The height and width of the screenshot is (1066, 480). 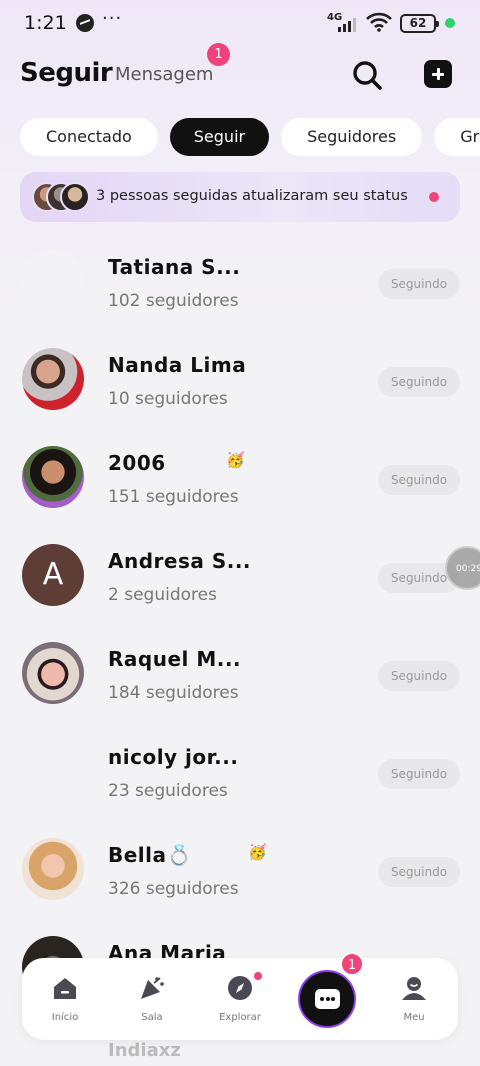 I want to click on compass-icon, so click(x=240, y=988).